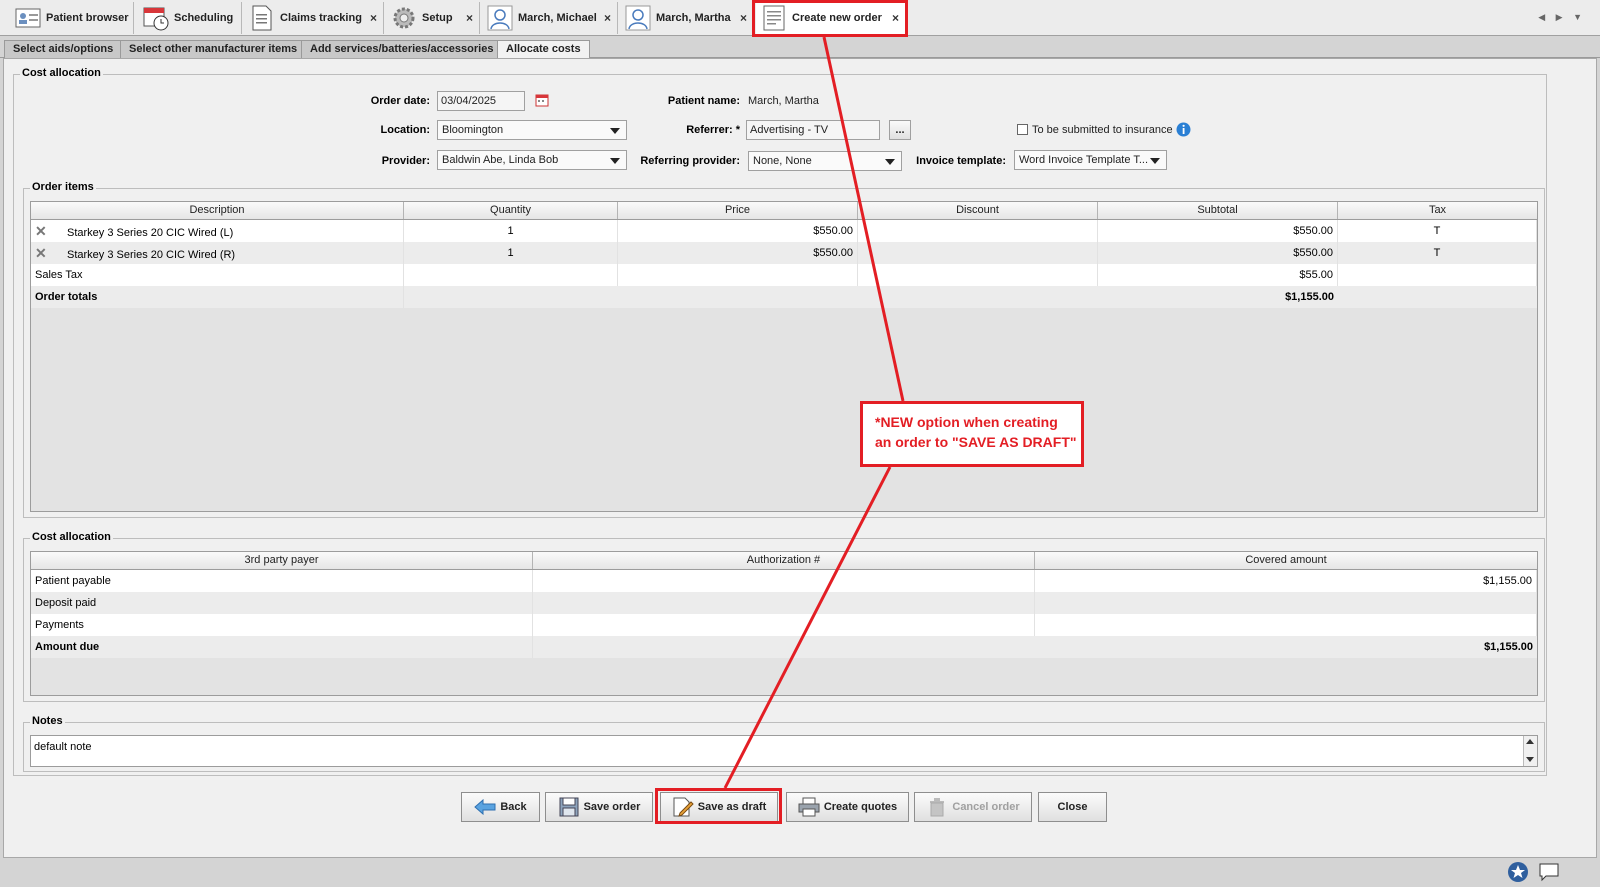 This screenshot has width=1600, height=887. I want to click on notes-scrollbar, so click(1530, 751).